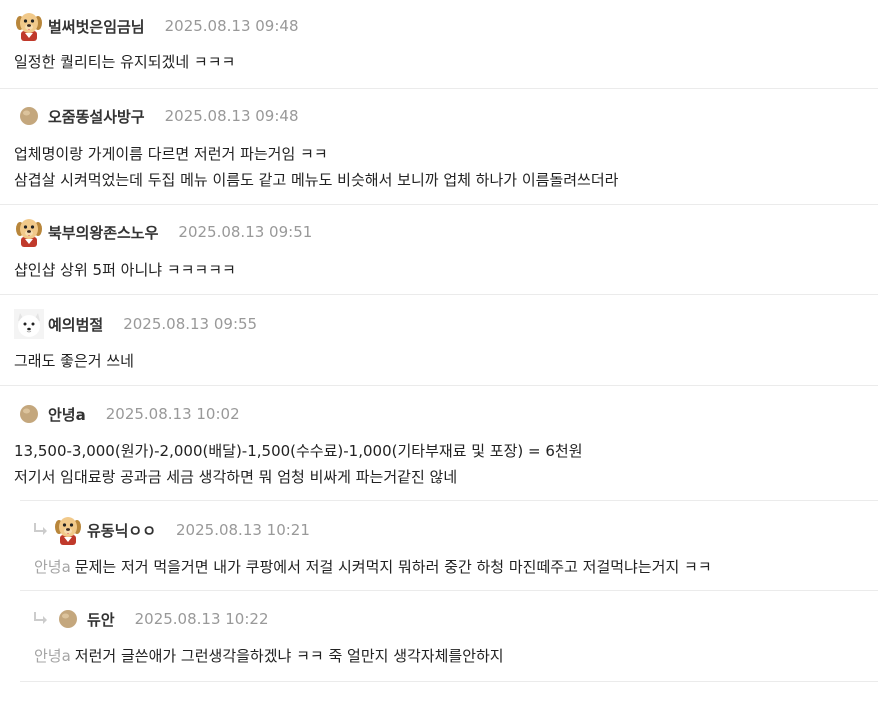 The height and width of the screenshot is (706, 878). What do you see at coordinates (439, 340) in the screenshot?
I see `comment-item: 예의범절 2025.08.13 09:55 그래도 좋은거 쓰네` at bounding box center [439, 340].